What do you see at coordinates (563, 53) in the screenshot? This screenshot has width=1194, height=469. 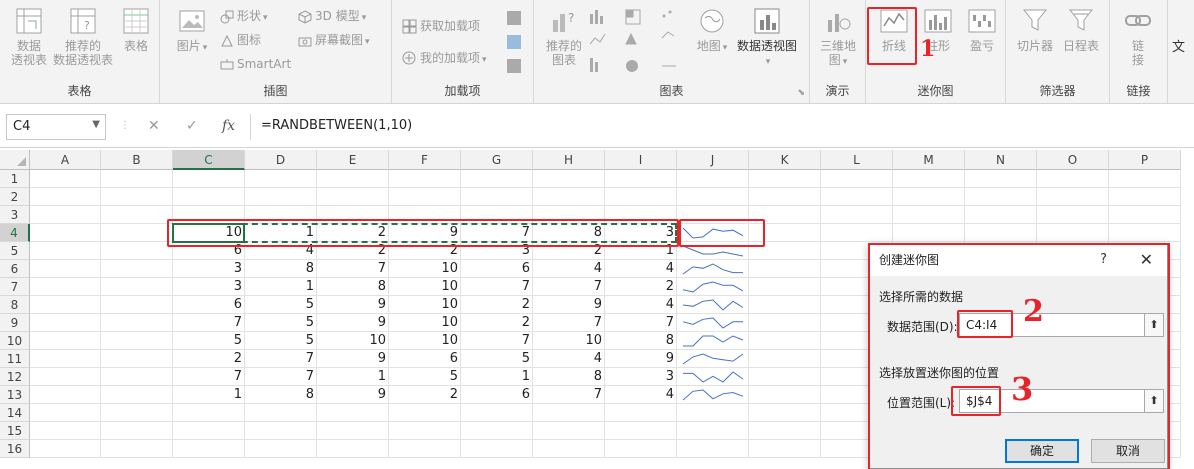 I see `recommended-charts-label: 推荐的 图表` at bounding box center [563, 53].